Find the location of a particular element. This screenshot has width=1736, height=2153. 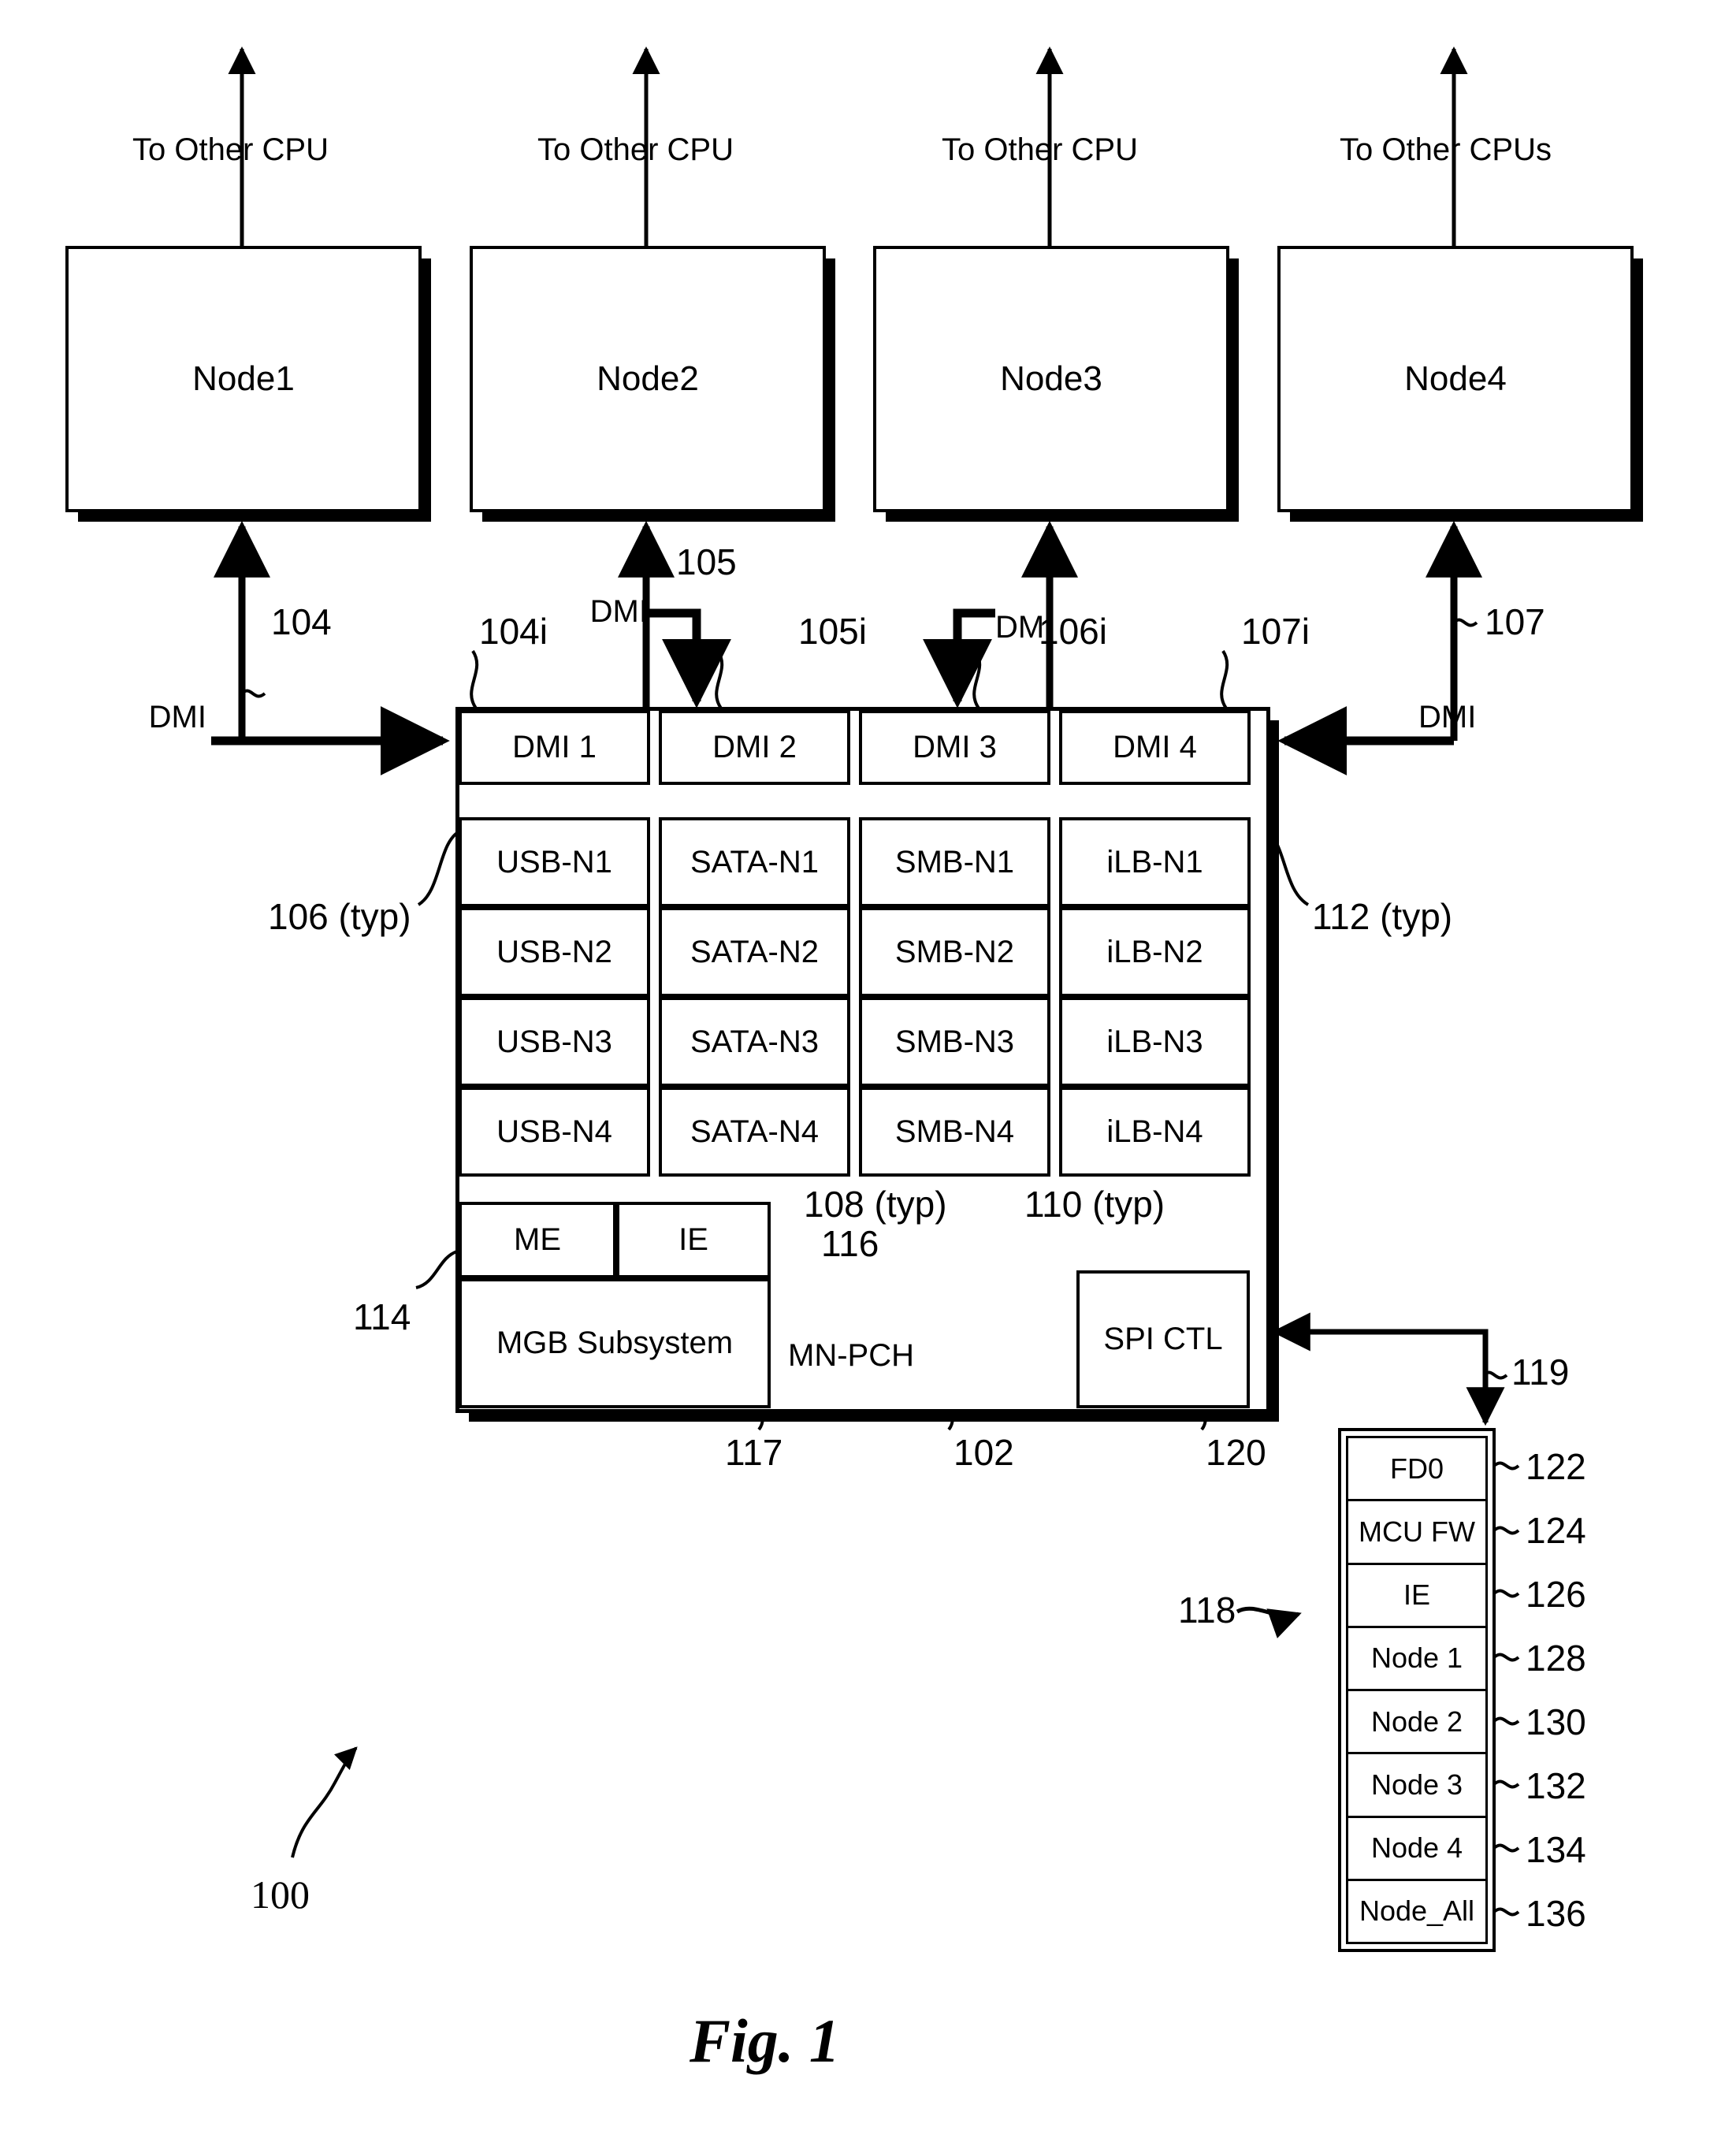

periph-cell-smb-n3: SMB-N3 is located at coordinates (954, 1042).